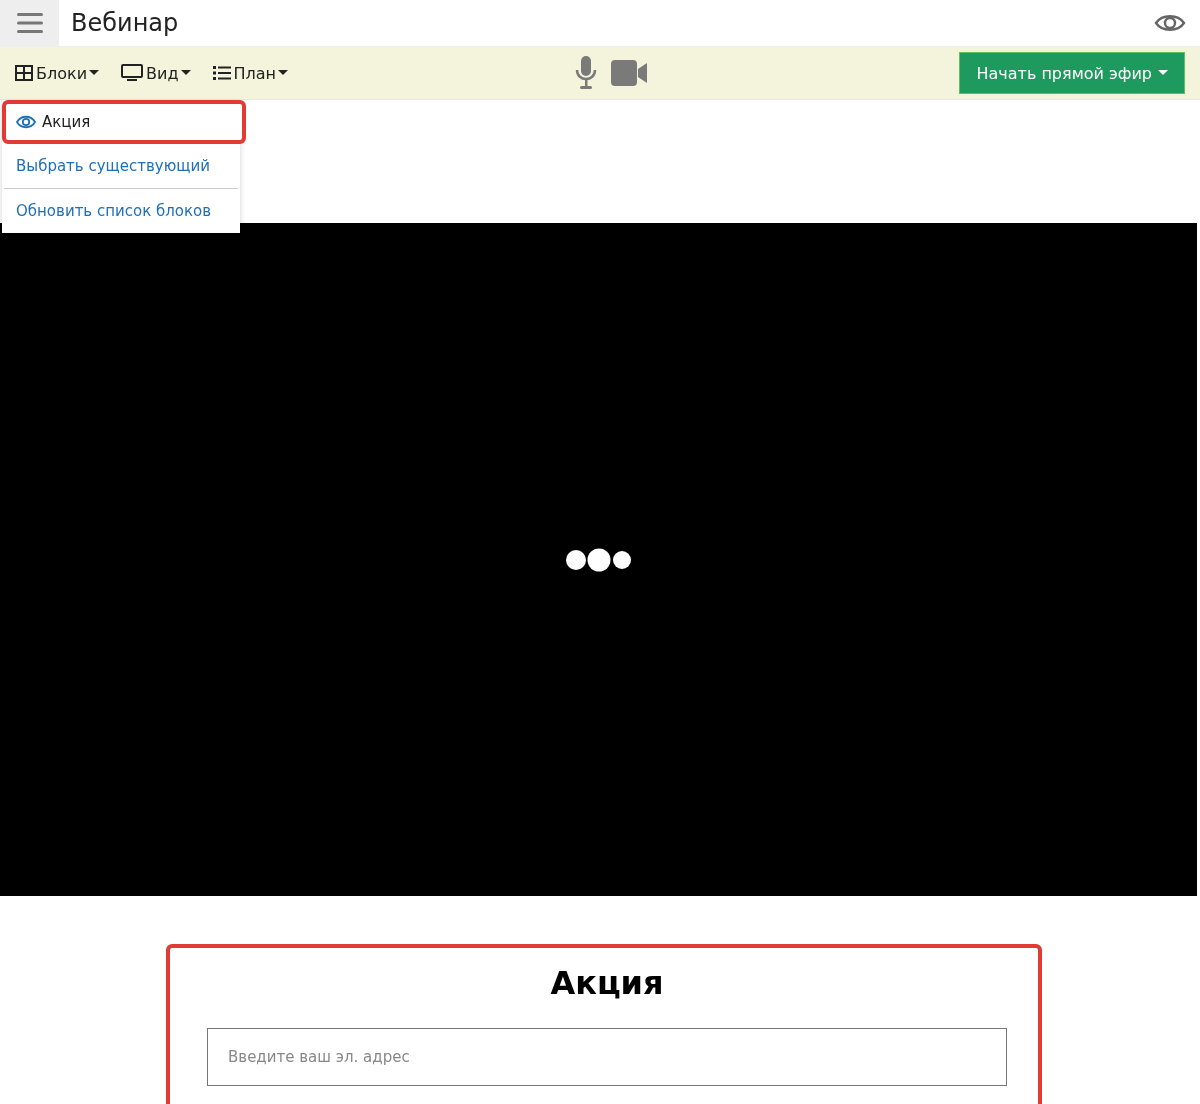 This screenshot has height=1104, width=1200. What do you see at coordinates (125, 23) in the screenshot?
I see `page-title: Вебинар` at bounding box center [125, 23].